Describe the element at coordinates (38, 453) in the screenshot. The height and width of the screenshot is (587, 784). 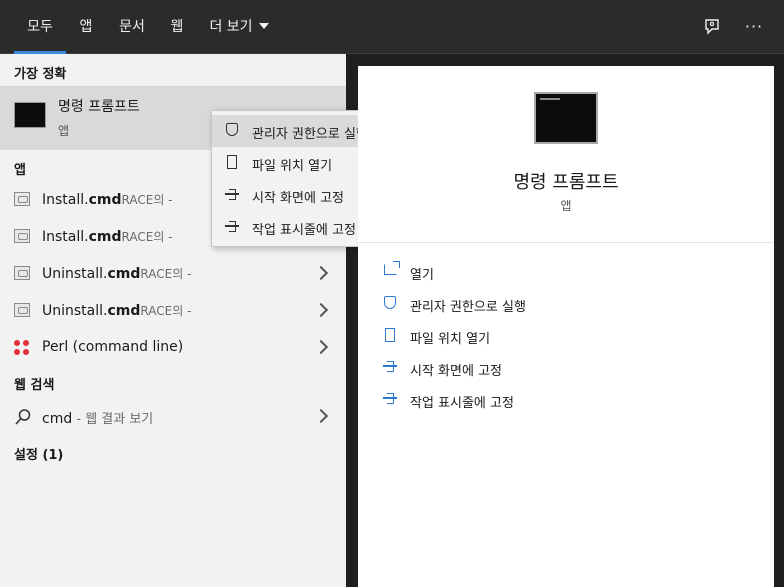
I see `section-settings: 설정 (1)` at that location.